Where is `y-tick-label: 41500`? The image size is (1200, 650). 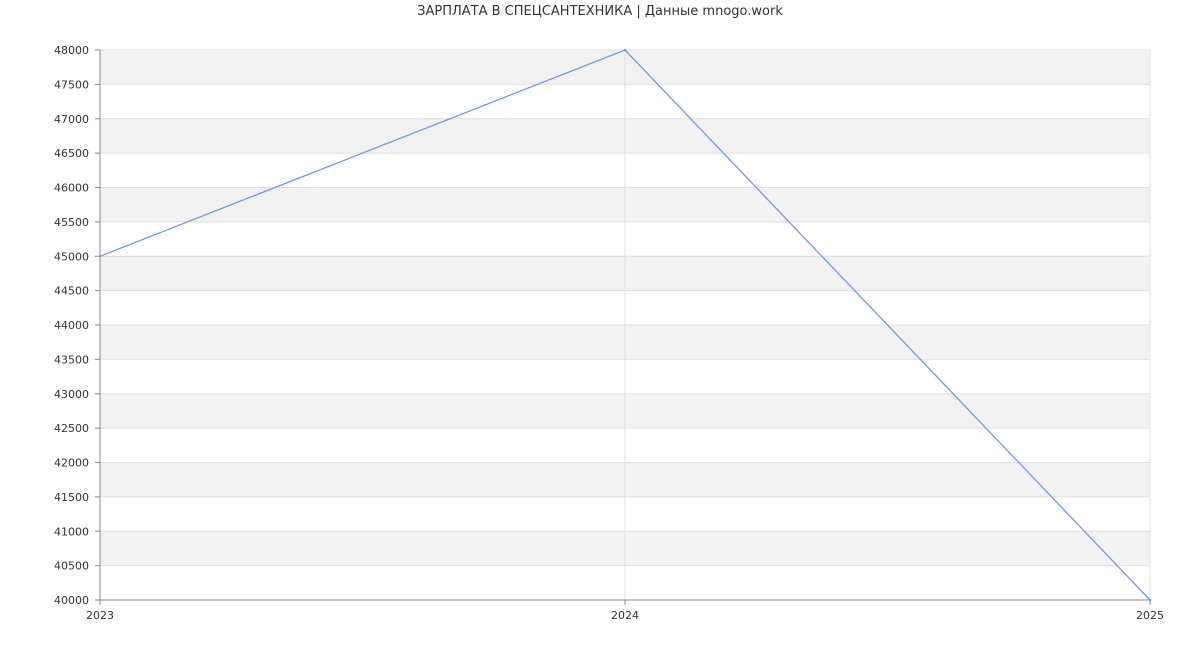
y-tick-label: 41500 is located at coordinates (71, 497).